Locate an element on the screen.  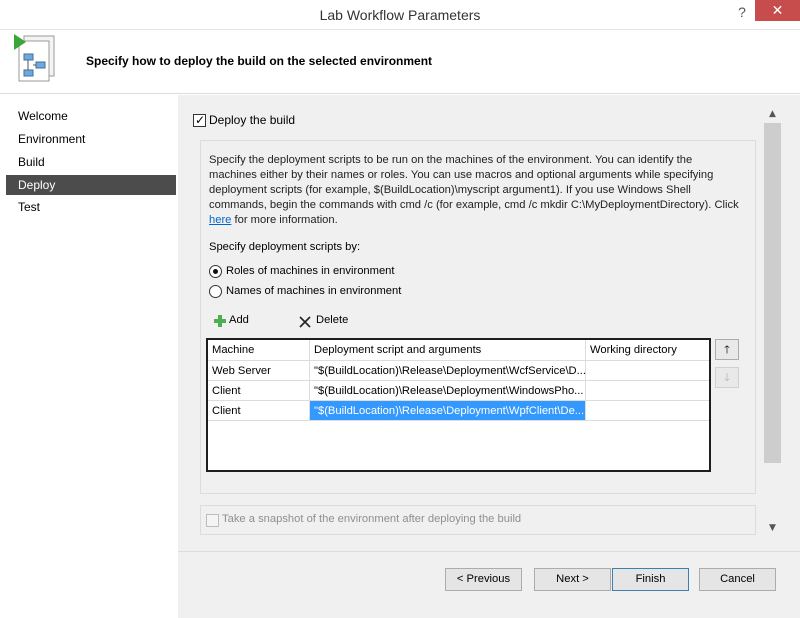
description-text-end: for more information. is located at coordinates (284, 220).